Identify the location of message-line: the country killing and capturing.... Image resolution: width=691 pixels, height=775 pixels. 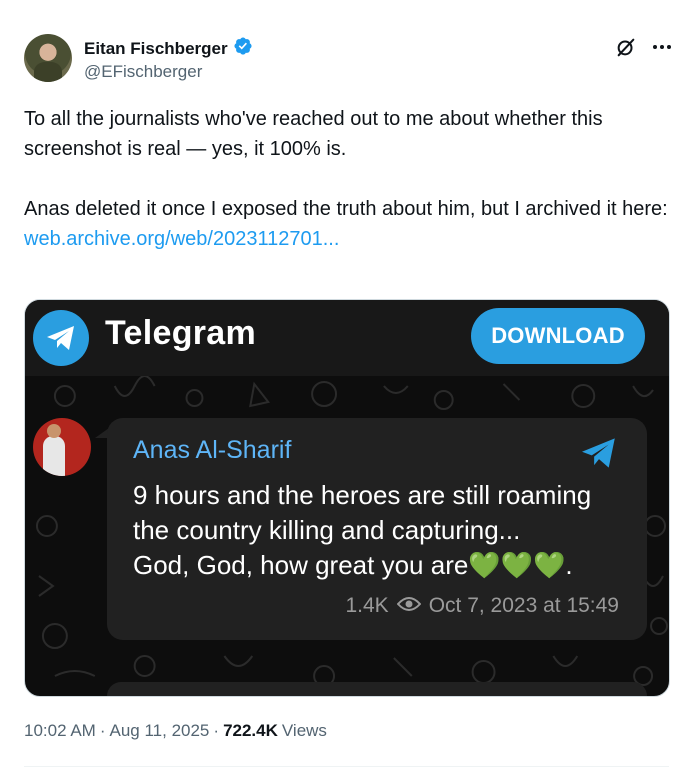
(327, 530).